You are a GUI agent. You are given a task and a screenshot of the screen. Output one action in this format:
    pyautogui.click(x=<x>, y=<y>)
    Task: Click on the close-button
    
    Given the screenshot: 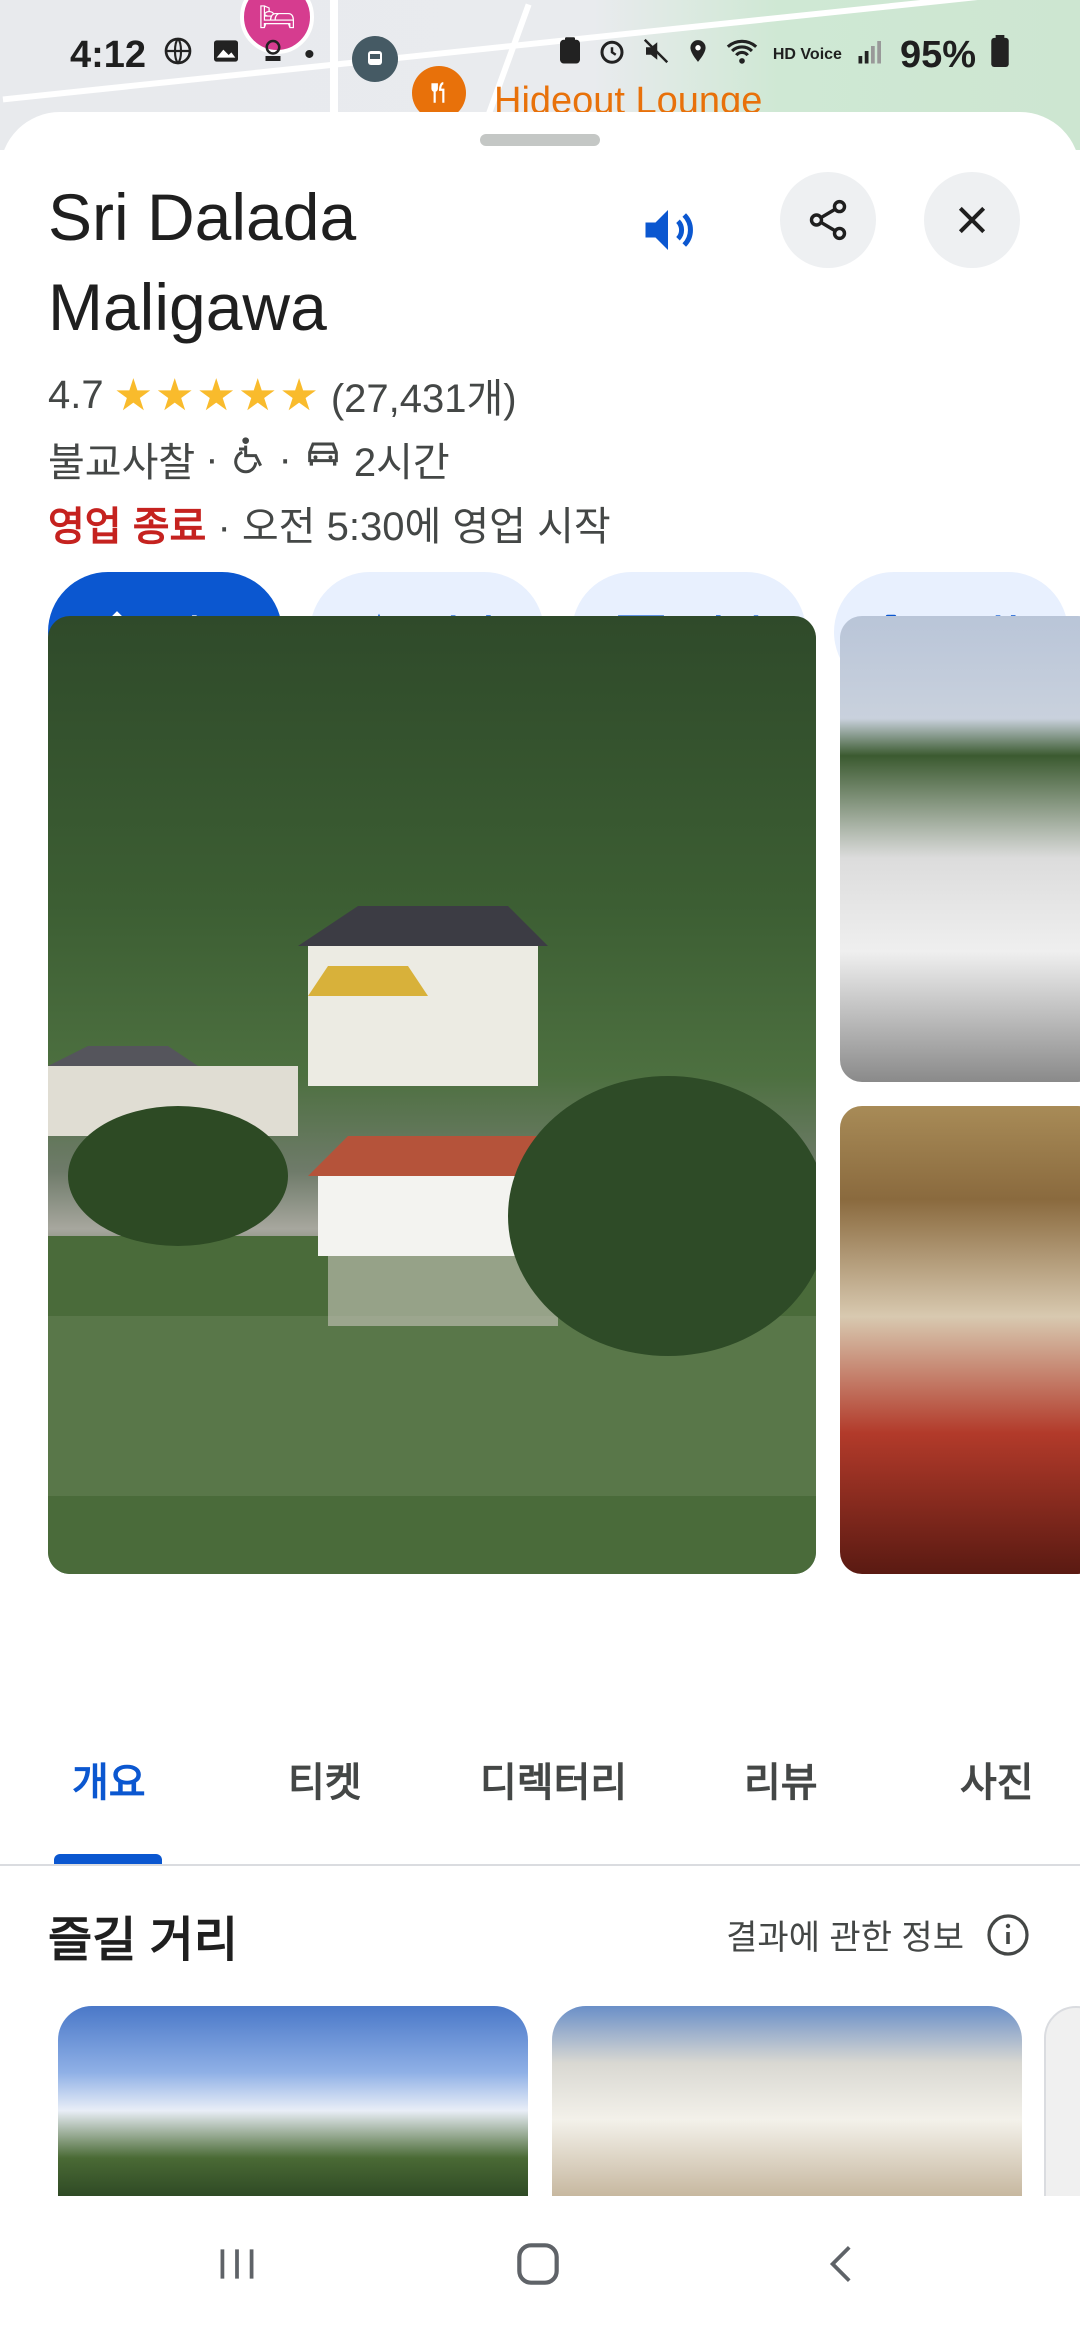 What is the action you would take?
    pyautogui.click(x=972, y=220)
    